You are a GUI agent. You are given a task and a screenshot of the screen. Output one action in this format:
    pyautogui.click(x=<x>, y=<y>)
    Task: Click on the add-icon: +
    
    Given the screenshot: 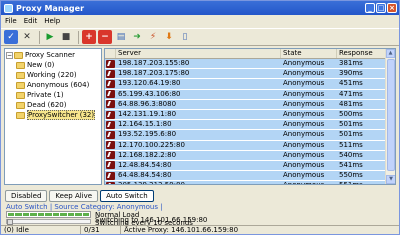 What is the action you would take?
    pyautogui.click(x=89, y=37)
    